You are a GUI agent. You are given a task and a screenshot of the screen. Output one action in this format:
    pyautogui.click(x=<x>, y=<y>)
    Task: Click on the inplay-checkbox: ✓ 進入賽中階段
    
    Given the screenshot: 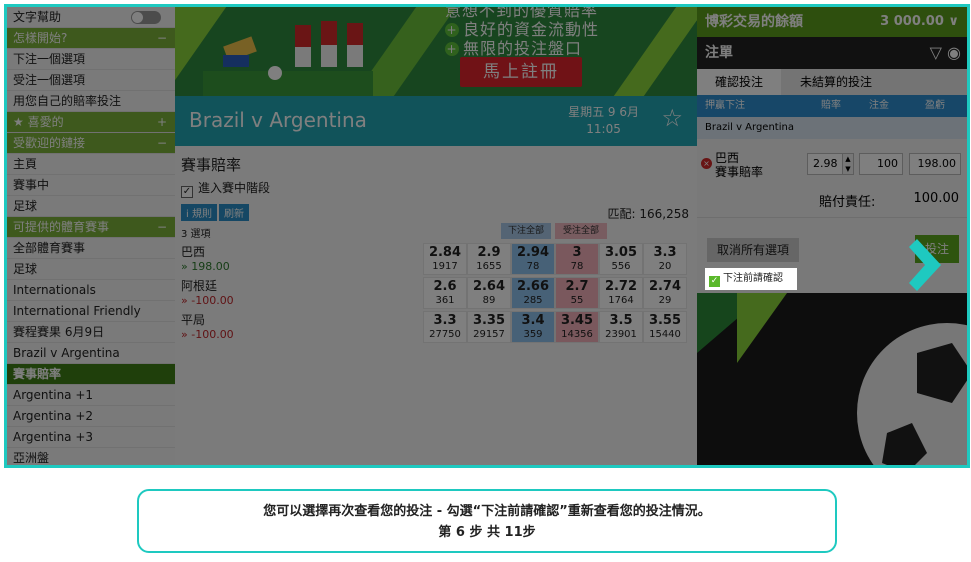 What is the action you would take?
    pyautogui.click(x=225, y=188)
    